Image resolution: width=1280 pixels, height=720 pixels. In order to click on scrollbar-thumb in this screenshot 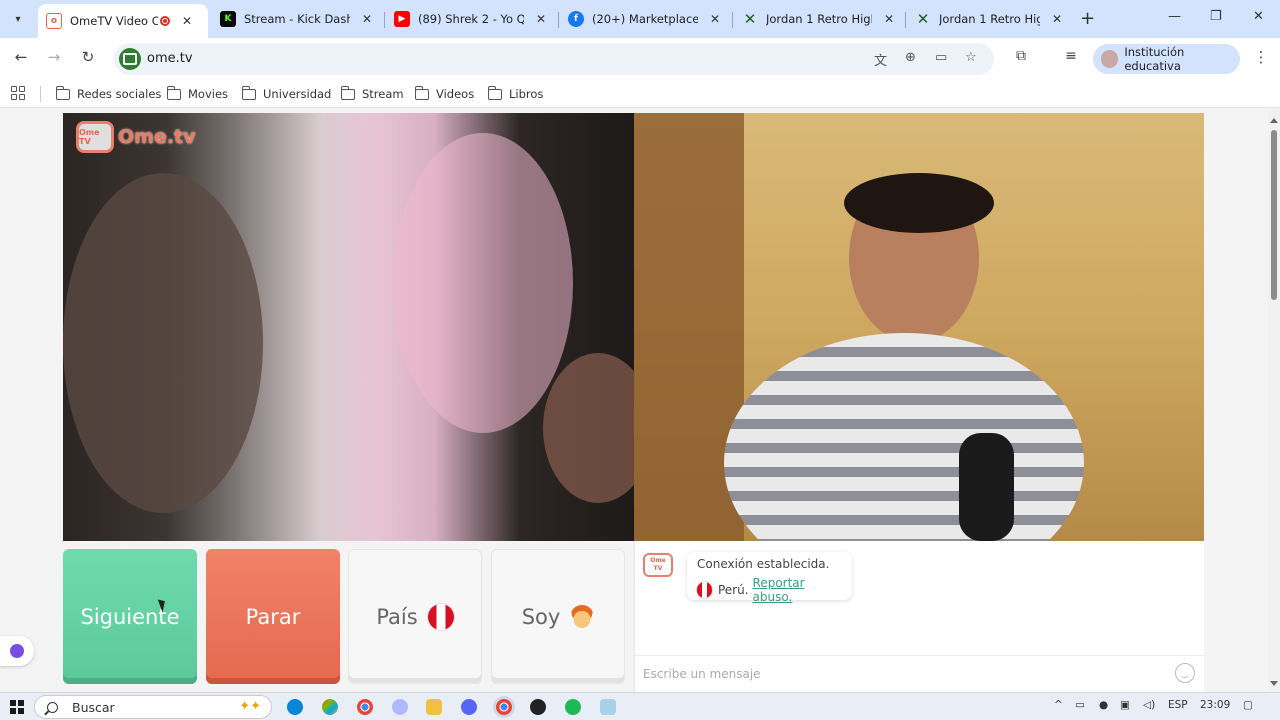, I will do `click(1274, 215)`.